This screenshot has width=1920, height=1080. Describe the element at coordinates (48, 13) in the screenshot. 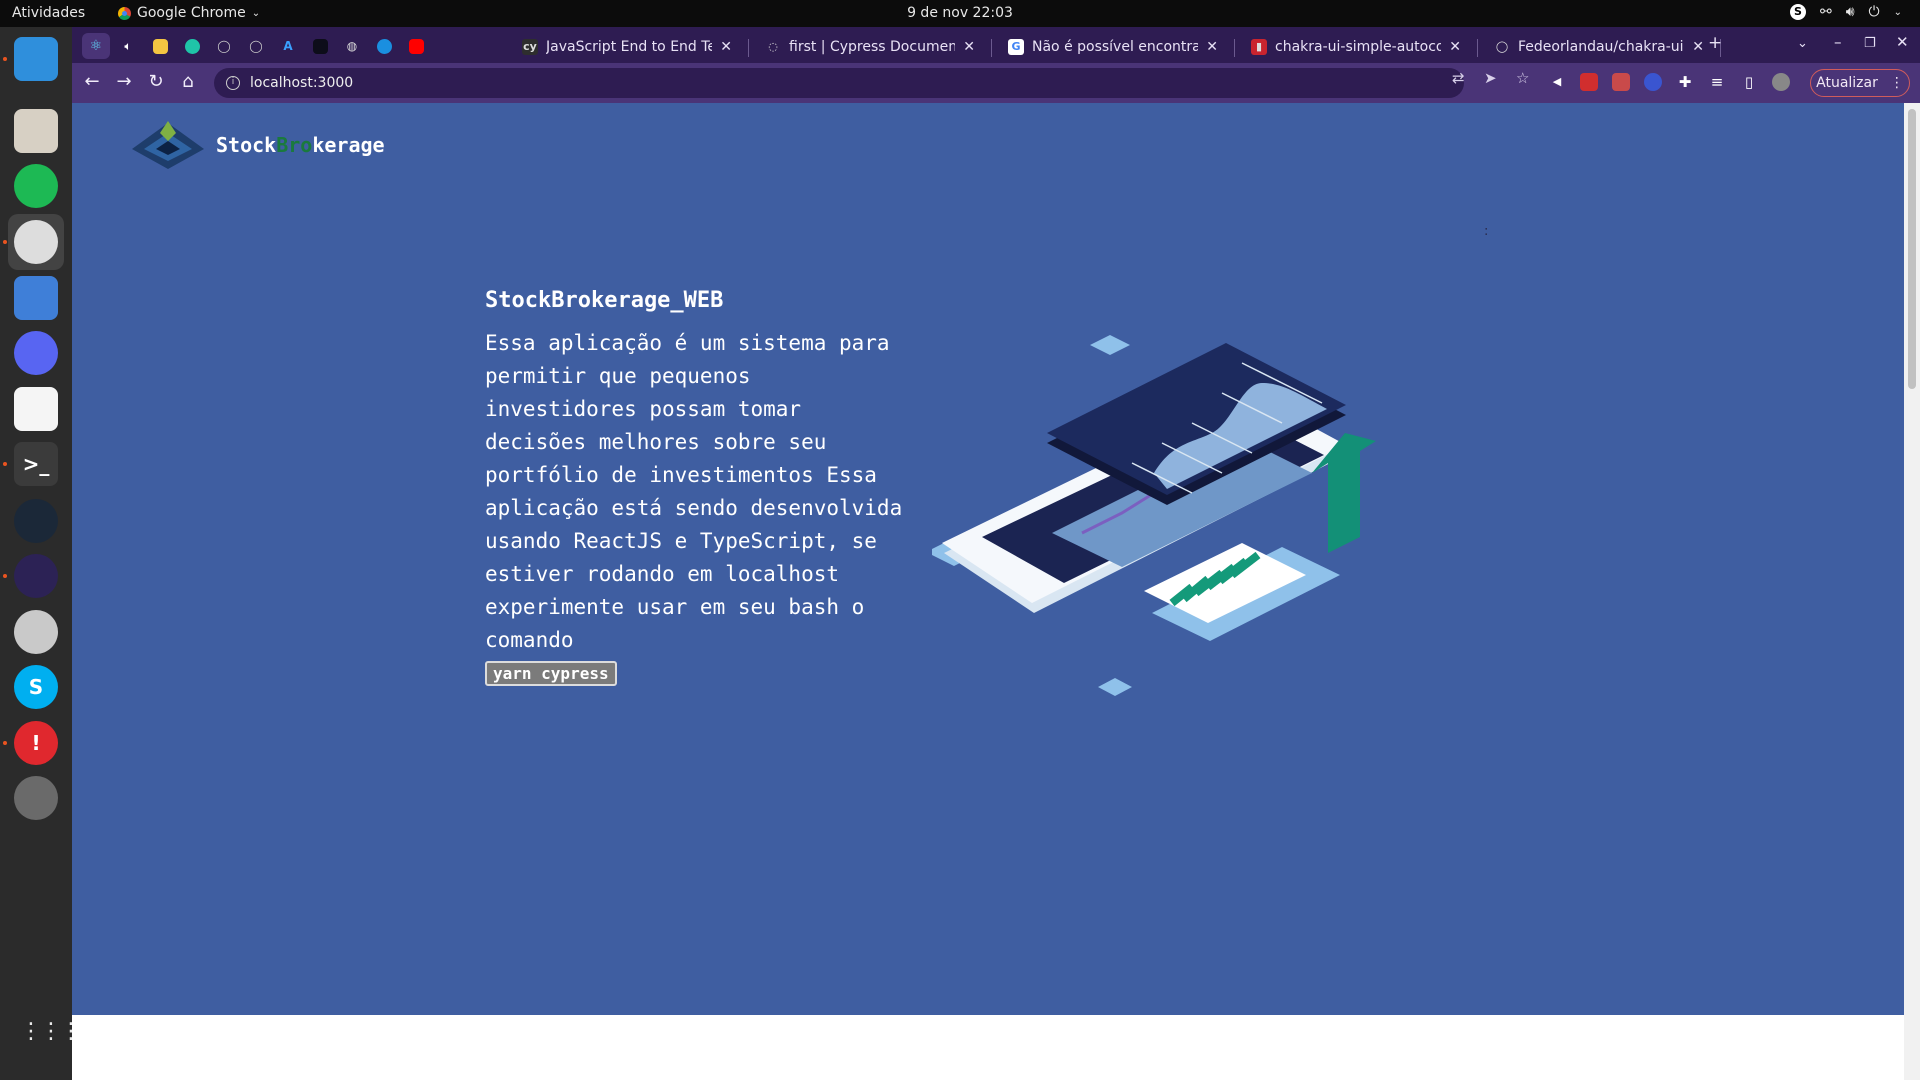

I see `activities-button: Atividades` at that location.